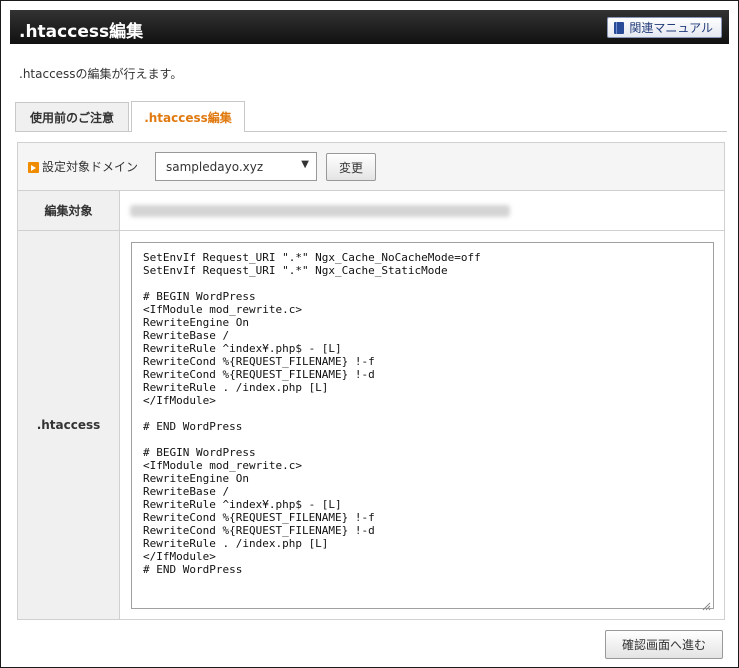 This screenshot has width=739, height=668. I want to click on tab-precautions: 使用前のご注意, so click(72, 116).